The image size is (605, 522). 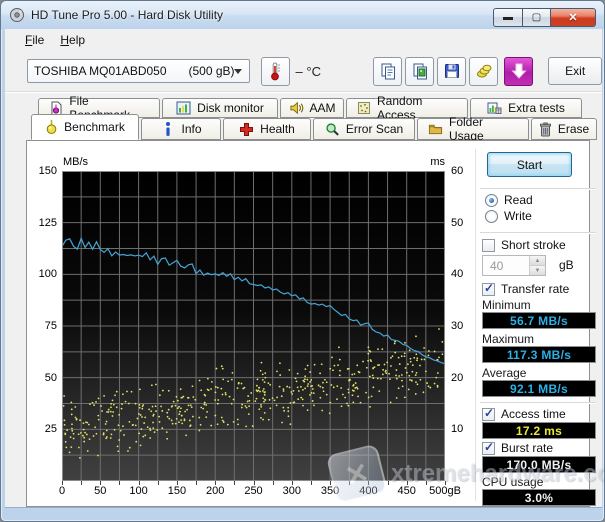 What do you see at coordinates (518, 200) in the screenshot?
I see `read-label: Read` at bounding box center [518, 200].